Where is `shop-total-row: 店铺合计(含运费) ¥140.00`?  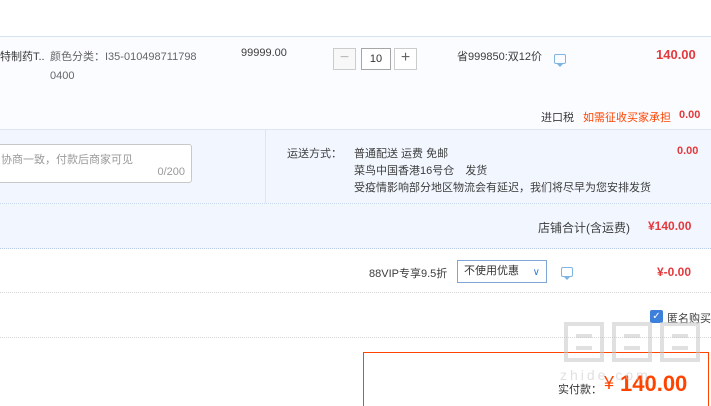
shop-total-row: 店铺合计(含运费) ¥140.00 is located at coordinates (355, 226).